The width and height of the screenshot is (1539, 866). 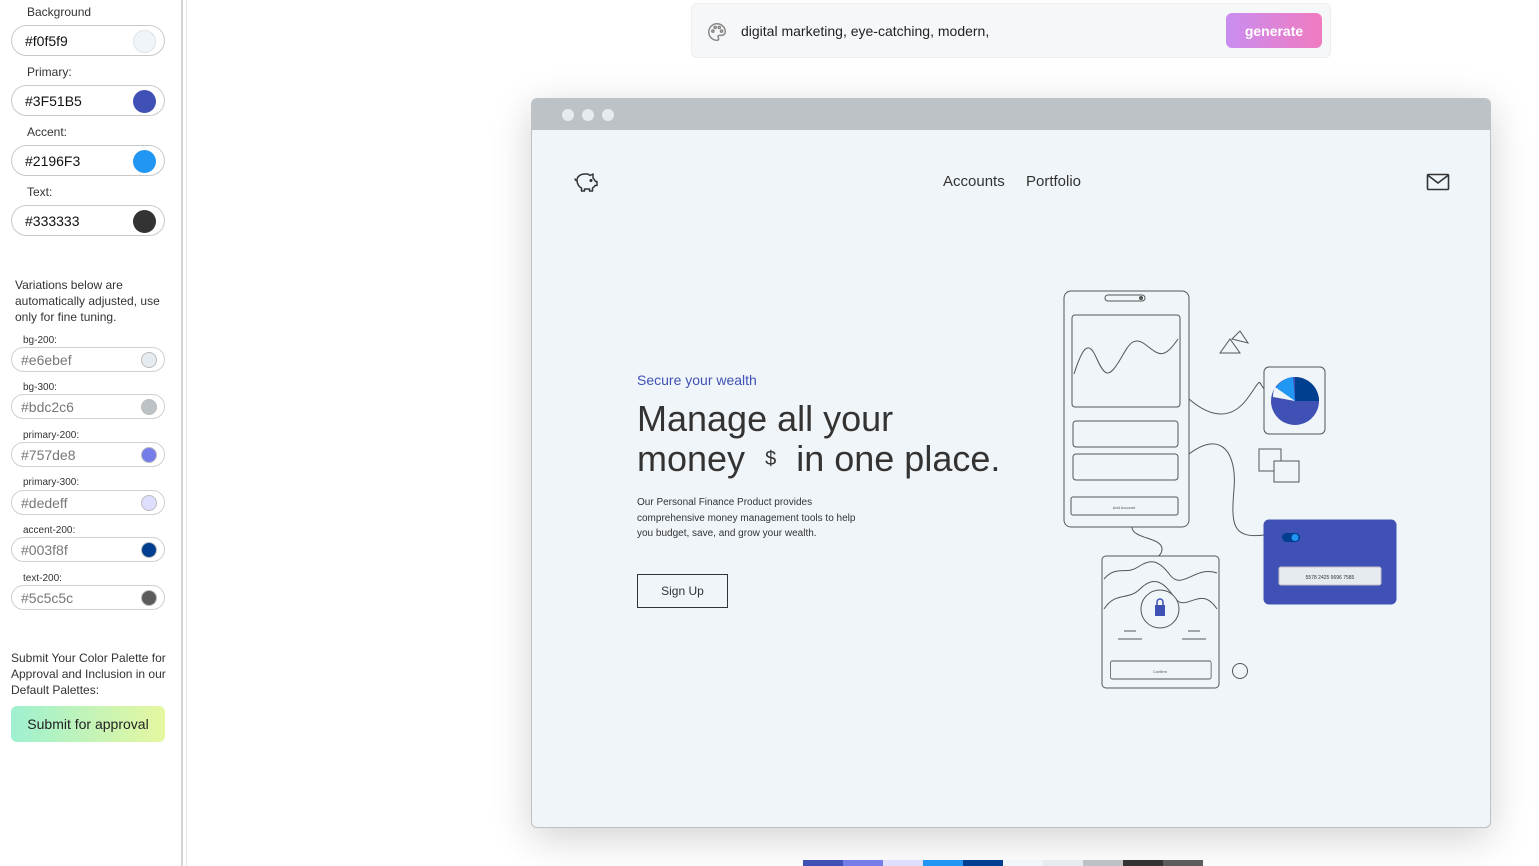 What do you see at coordinates (1330, 578) in the screenshot?
I see `card-number: 5578 2425 9696 7585` at bounding box center [1330, 578].